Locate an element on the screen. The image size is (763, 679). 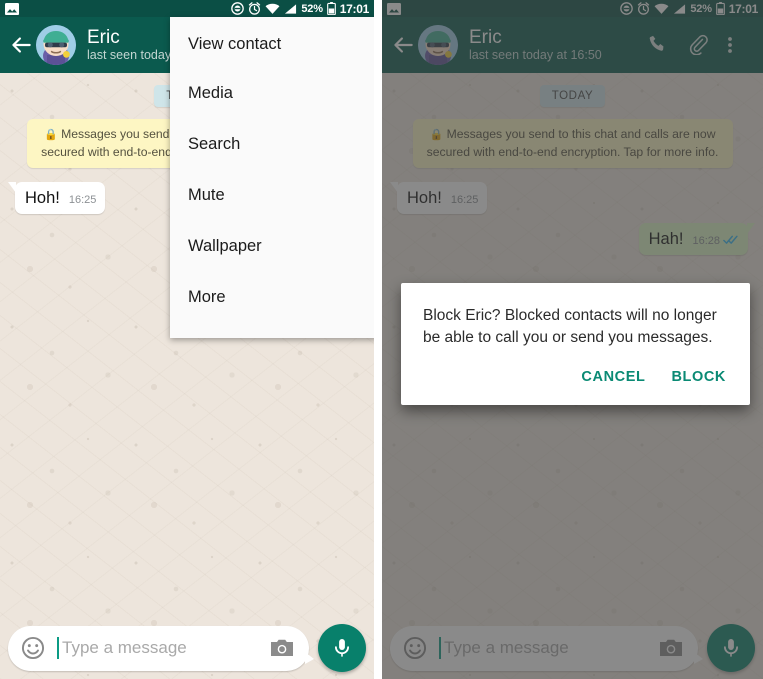
contact-name-left: Eric is located at coordinates (103, 37).